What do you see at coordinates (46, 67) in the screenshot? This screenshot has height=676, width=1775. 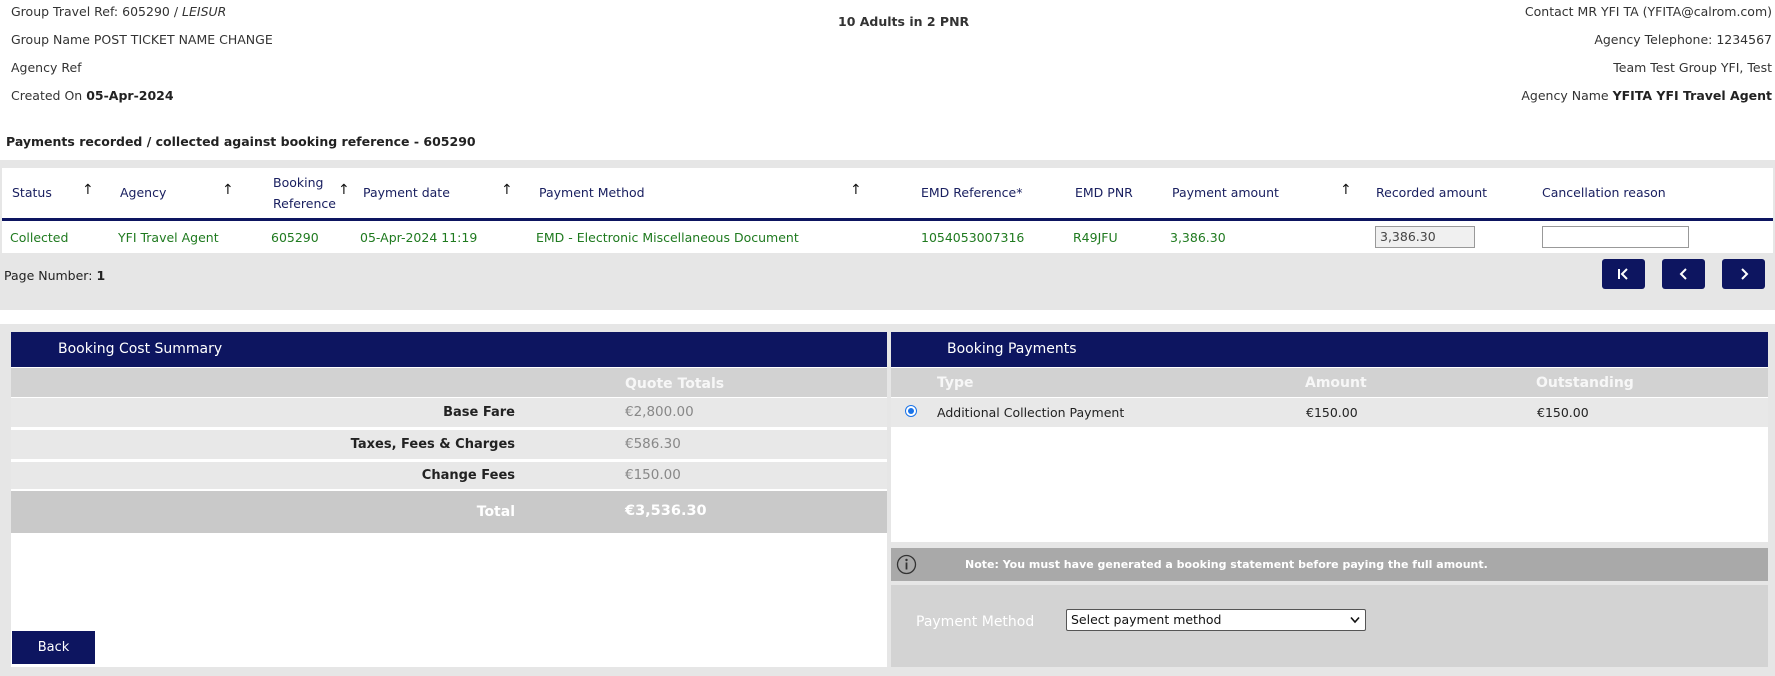 I see `agency-ref: Agency Ref` at bounding box center [46, 67].